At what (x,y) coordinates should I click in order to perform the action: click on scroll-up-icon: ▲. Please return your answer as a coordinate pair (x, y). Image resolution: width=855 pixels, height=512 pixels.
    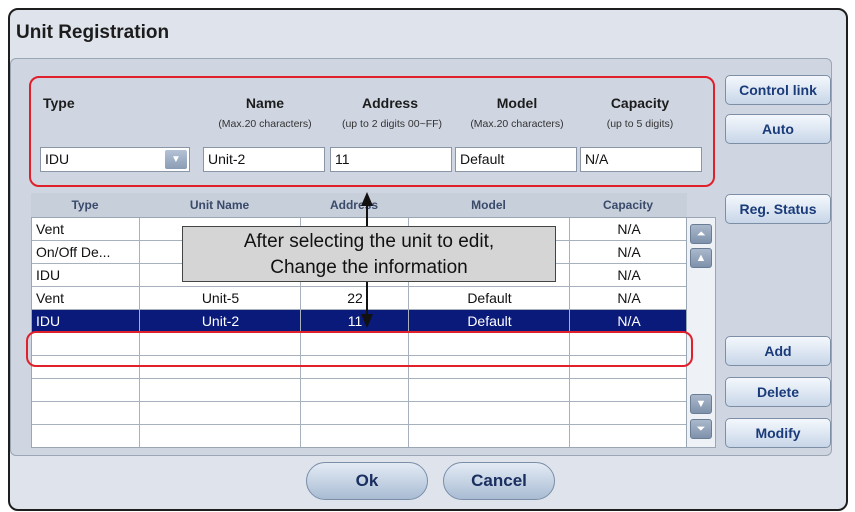
    Looking at the image, I should click on (701, 258).